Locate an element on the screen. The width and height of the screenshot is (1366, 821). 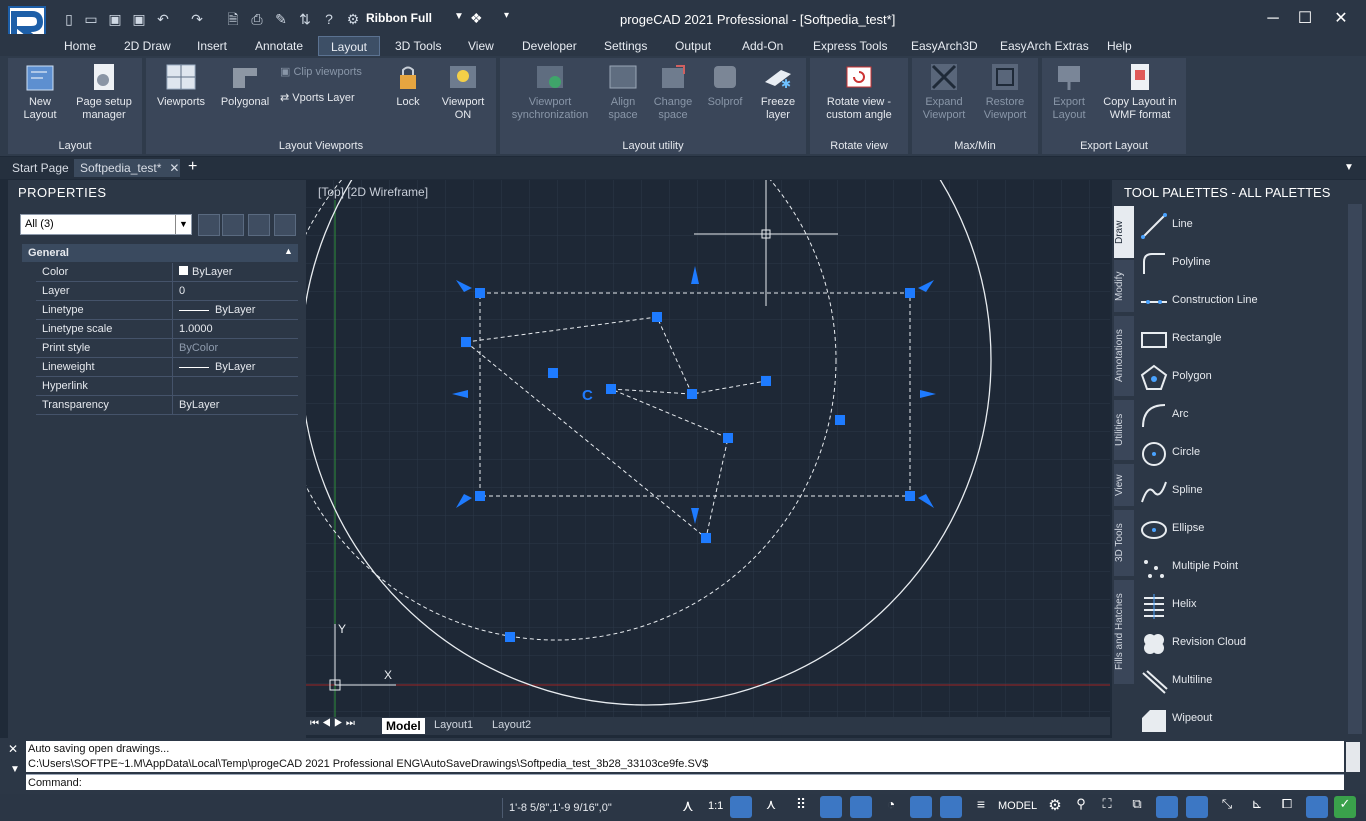
print-icon: ⎙ is located at coordinates (257, 19).